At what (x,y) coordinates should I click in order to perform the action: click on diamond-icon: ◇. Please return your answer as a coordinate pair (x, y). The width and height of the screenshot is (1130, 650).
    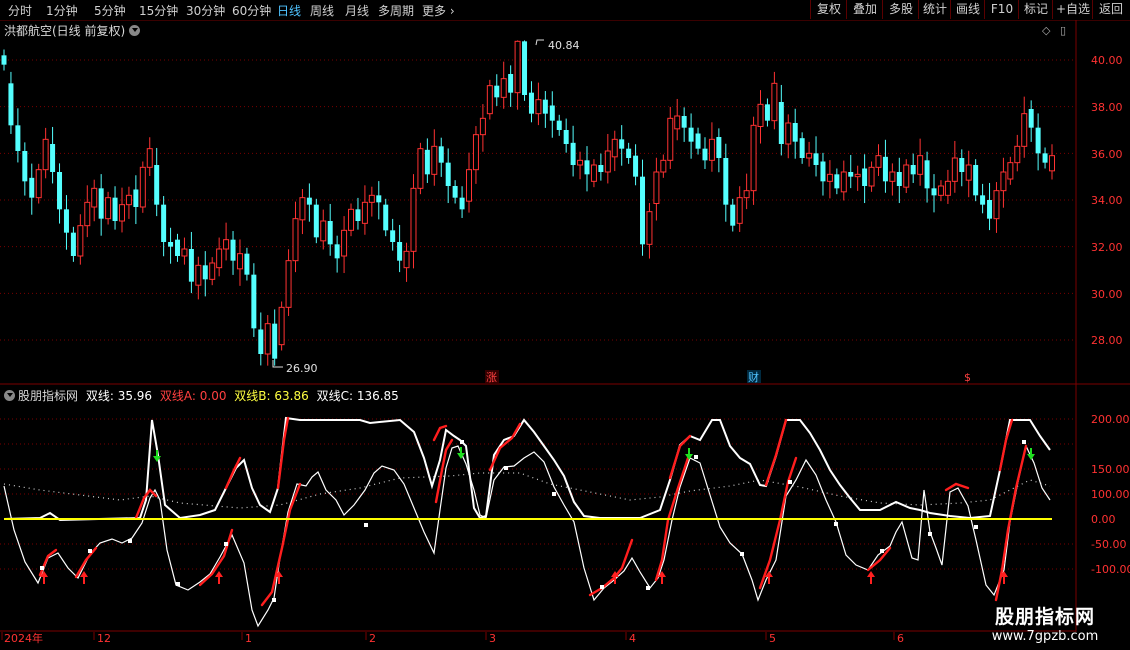
    Looking at the image, I should click on (1046, 30).